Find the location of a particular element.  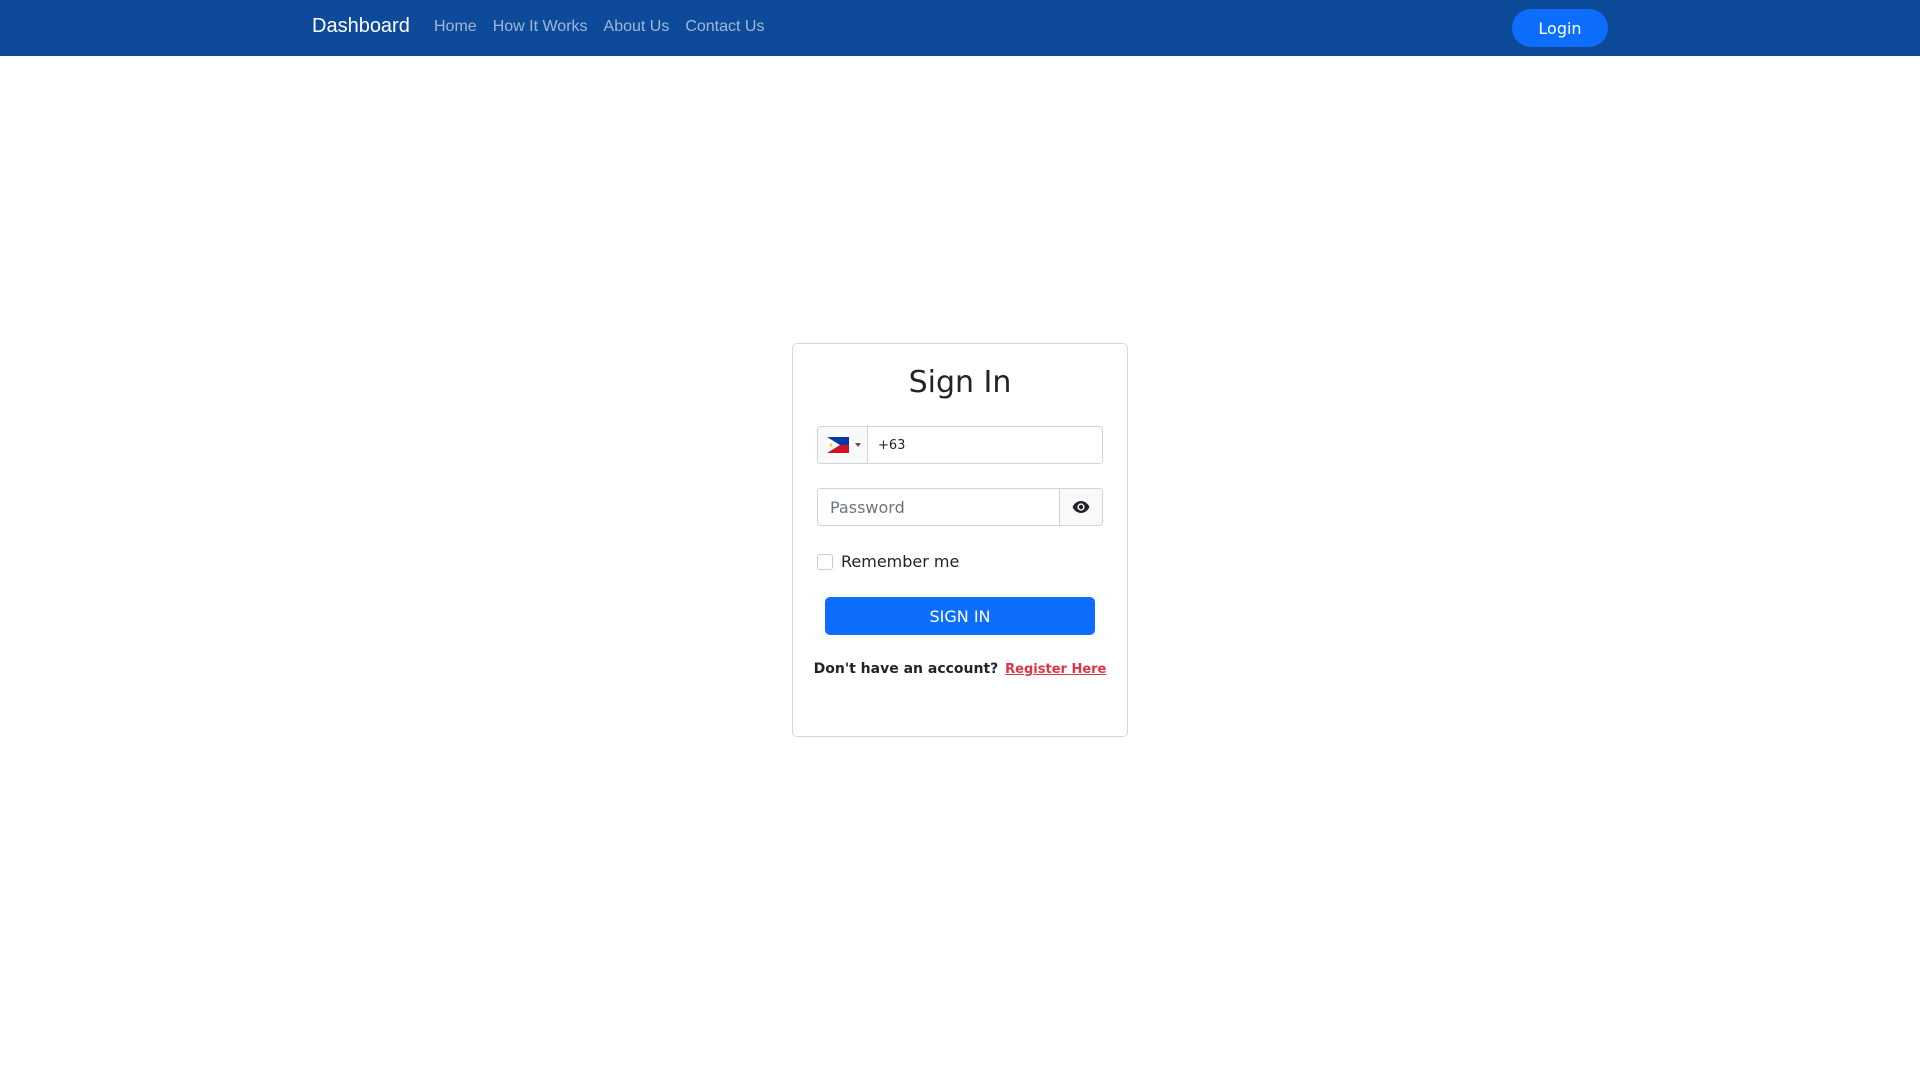

nav-link-about-us: About Us is located at coordinates (637, 27).